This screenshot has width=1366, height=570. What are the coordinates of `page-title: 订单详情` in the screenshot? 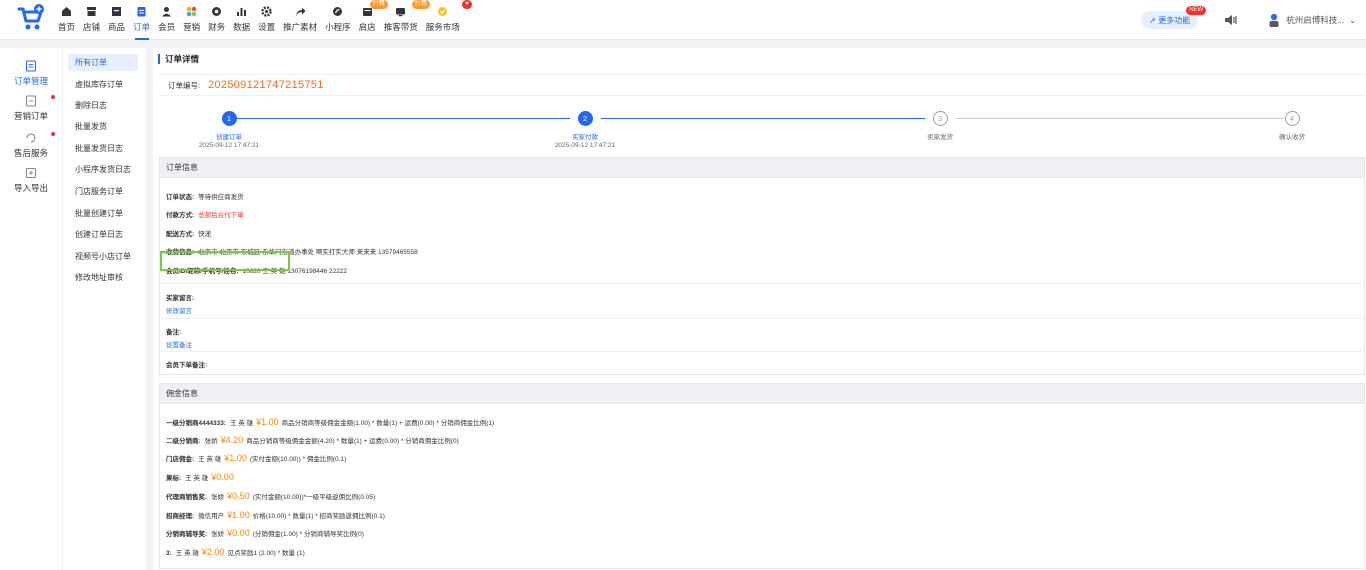 It's located at (178, 59).